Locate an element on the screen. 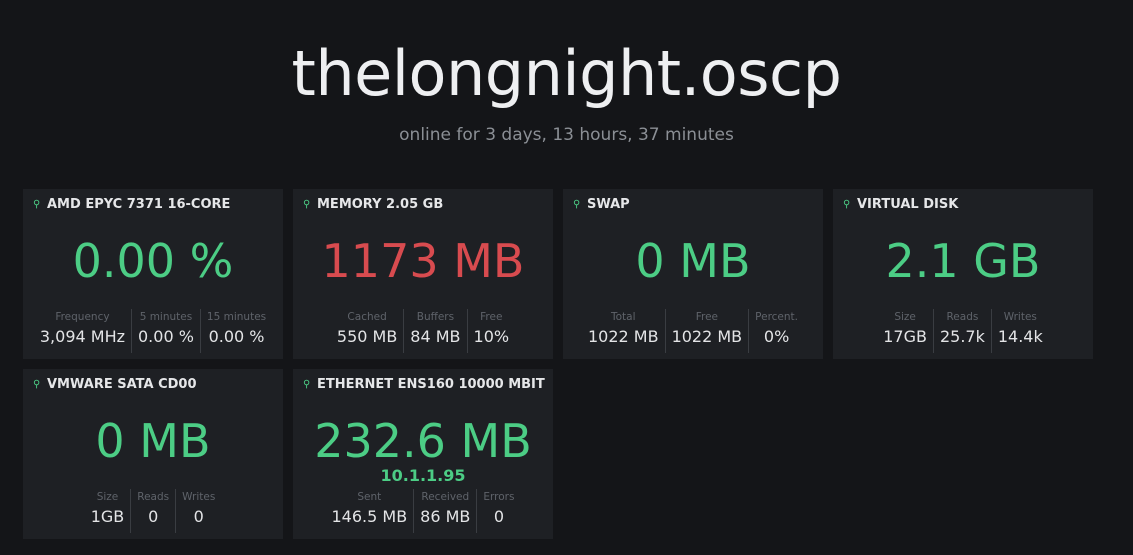 The width and height of the screenshot is (1133, 555). stat-5-minutes: 5 minutes 0.00 % is located at coordinates (165, 331).